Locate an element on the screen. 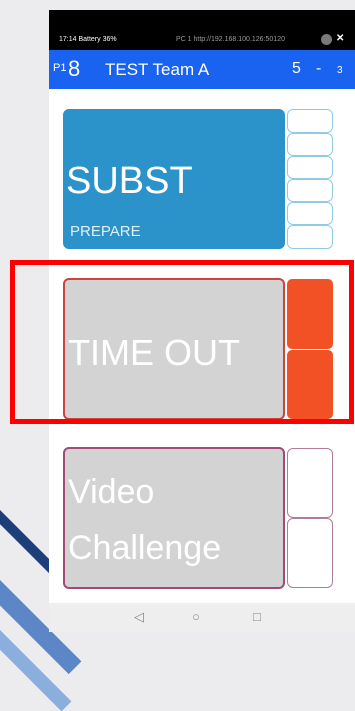 This screenshot has height=711, width=355. team-name: TEST Team A is located at coordinates (157, 69).